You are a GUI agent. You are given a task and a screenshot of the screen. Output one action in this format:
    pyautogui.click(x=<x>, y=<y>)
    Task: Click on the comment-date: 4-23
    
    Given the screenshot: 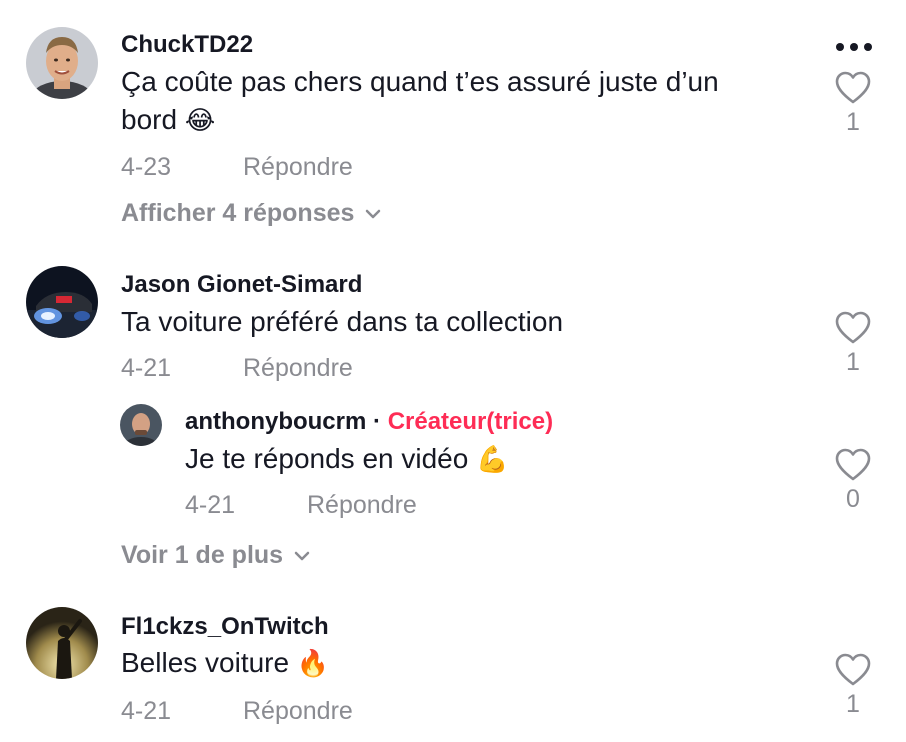 What is the action you would take?
    pyautogui.click(x=146, y=167)
    